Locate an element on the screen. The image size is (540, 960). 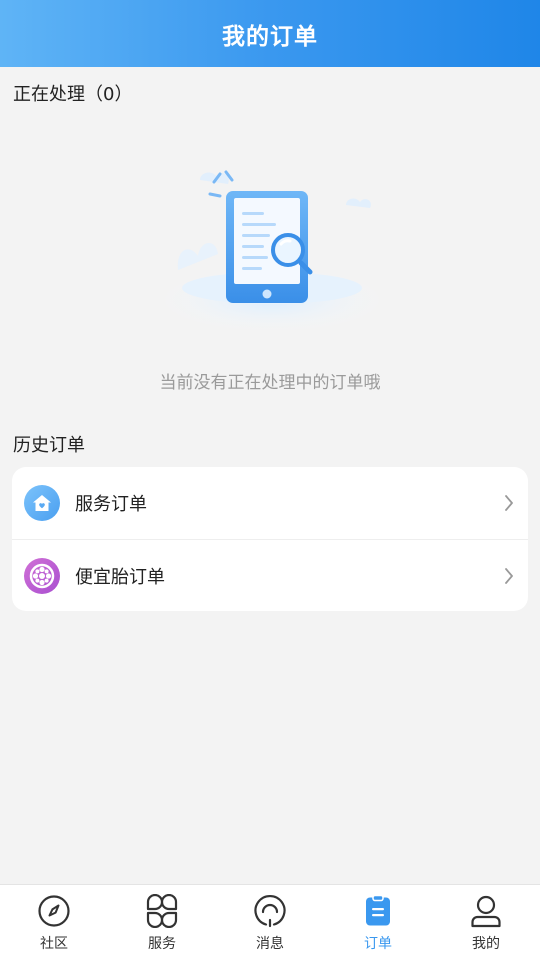
user-icon is located at coordinates (486, 911).